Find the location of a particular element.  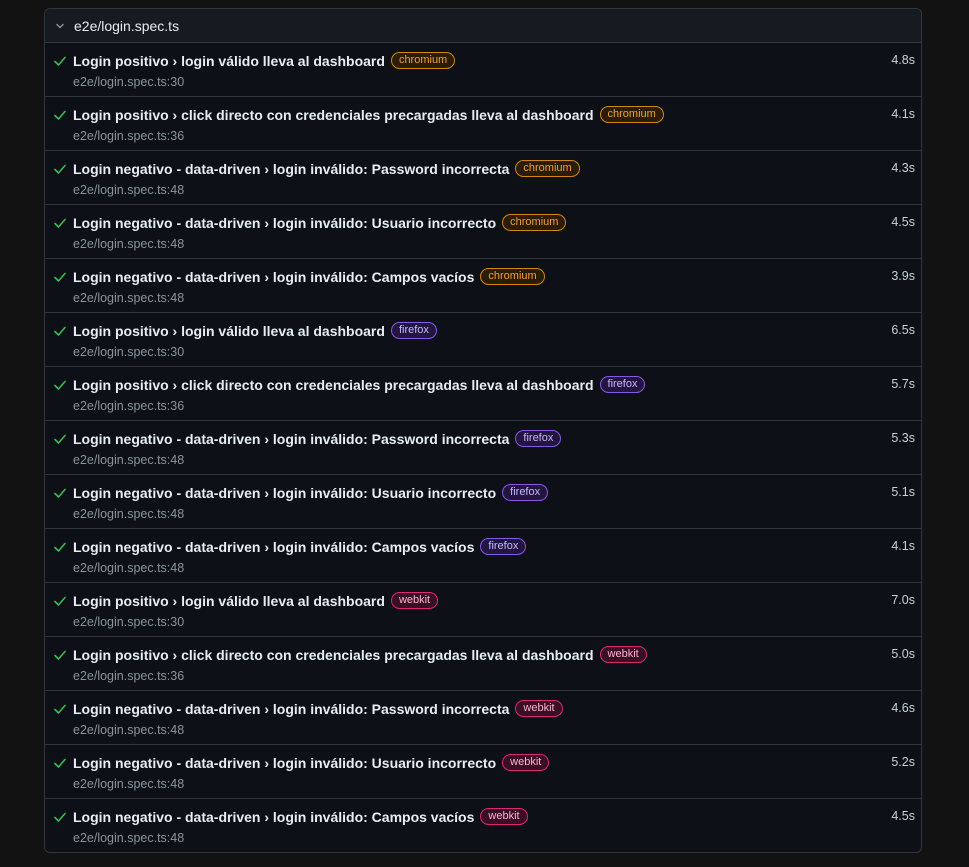

test-duration: 4.3s is located at coordinates (903, 168).